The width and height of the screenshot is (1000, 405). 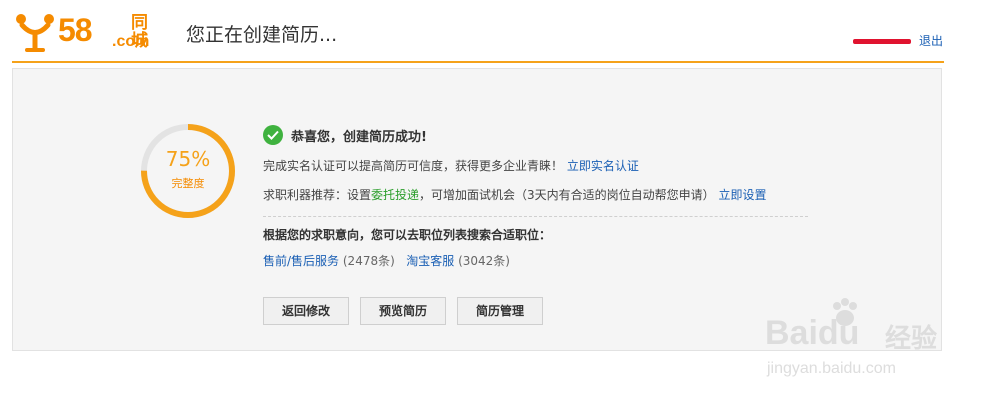 I want to click on verify-link: 立即实名认证, so click(x=603, y=166).